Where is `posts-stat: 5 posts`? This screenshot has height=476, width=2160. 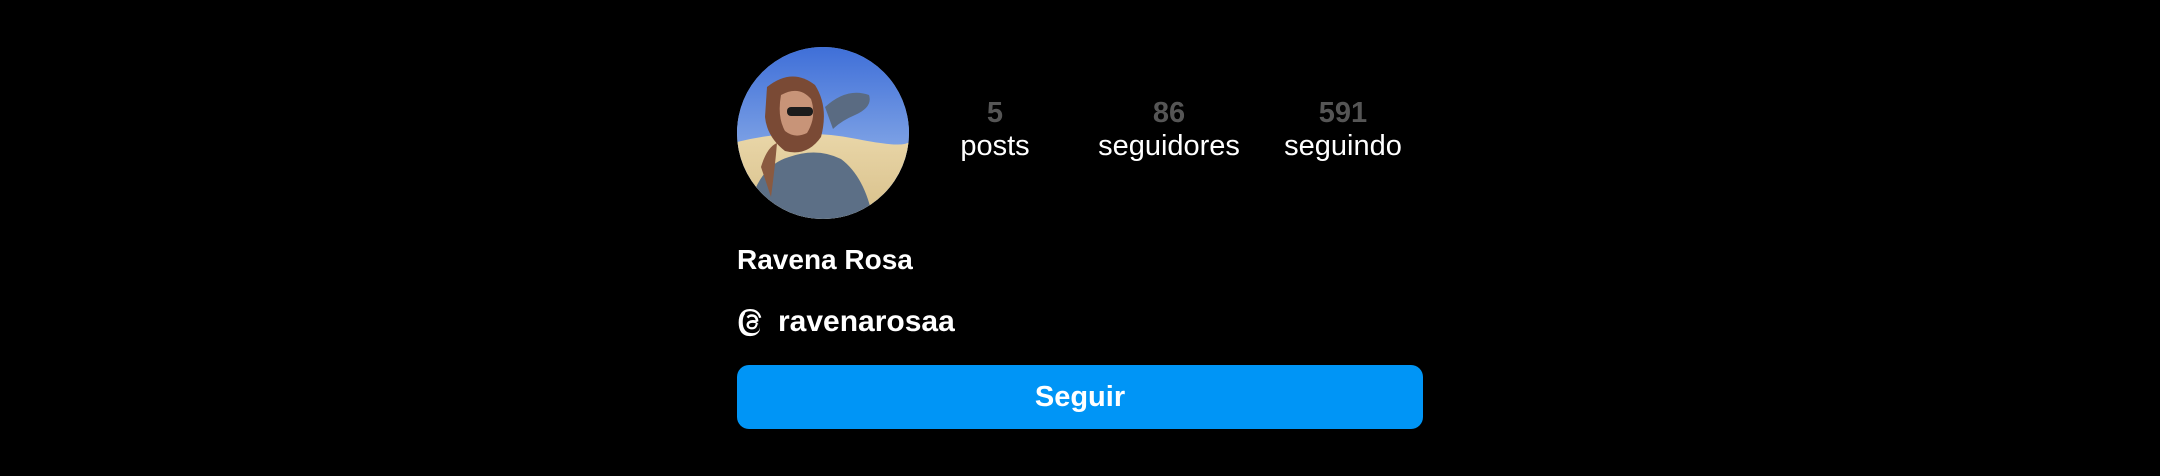
posts-stat: 5 posts is located at coordinates (995, 130).